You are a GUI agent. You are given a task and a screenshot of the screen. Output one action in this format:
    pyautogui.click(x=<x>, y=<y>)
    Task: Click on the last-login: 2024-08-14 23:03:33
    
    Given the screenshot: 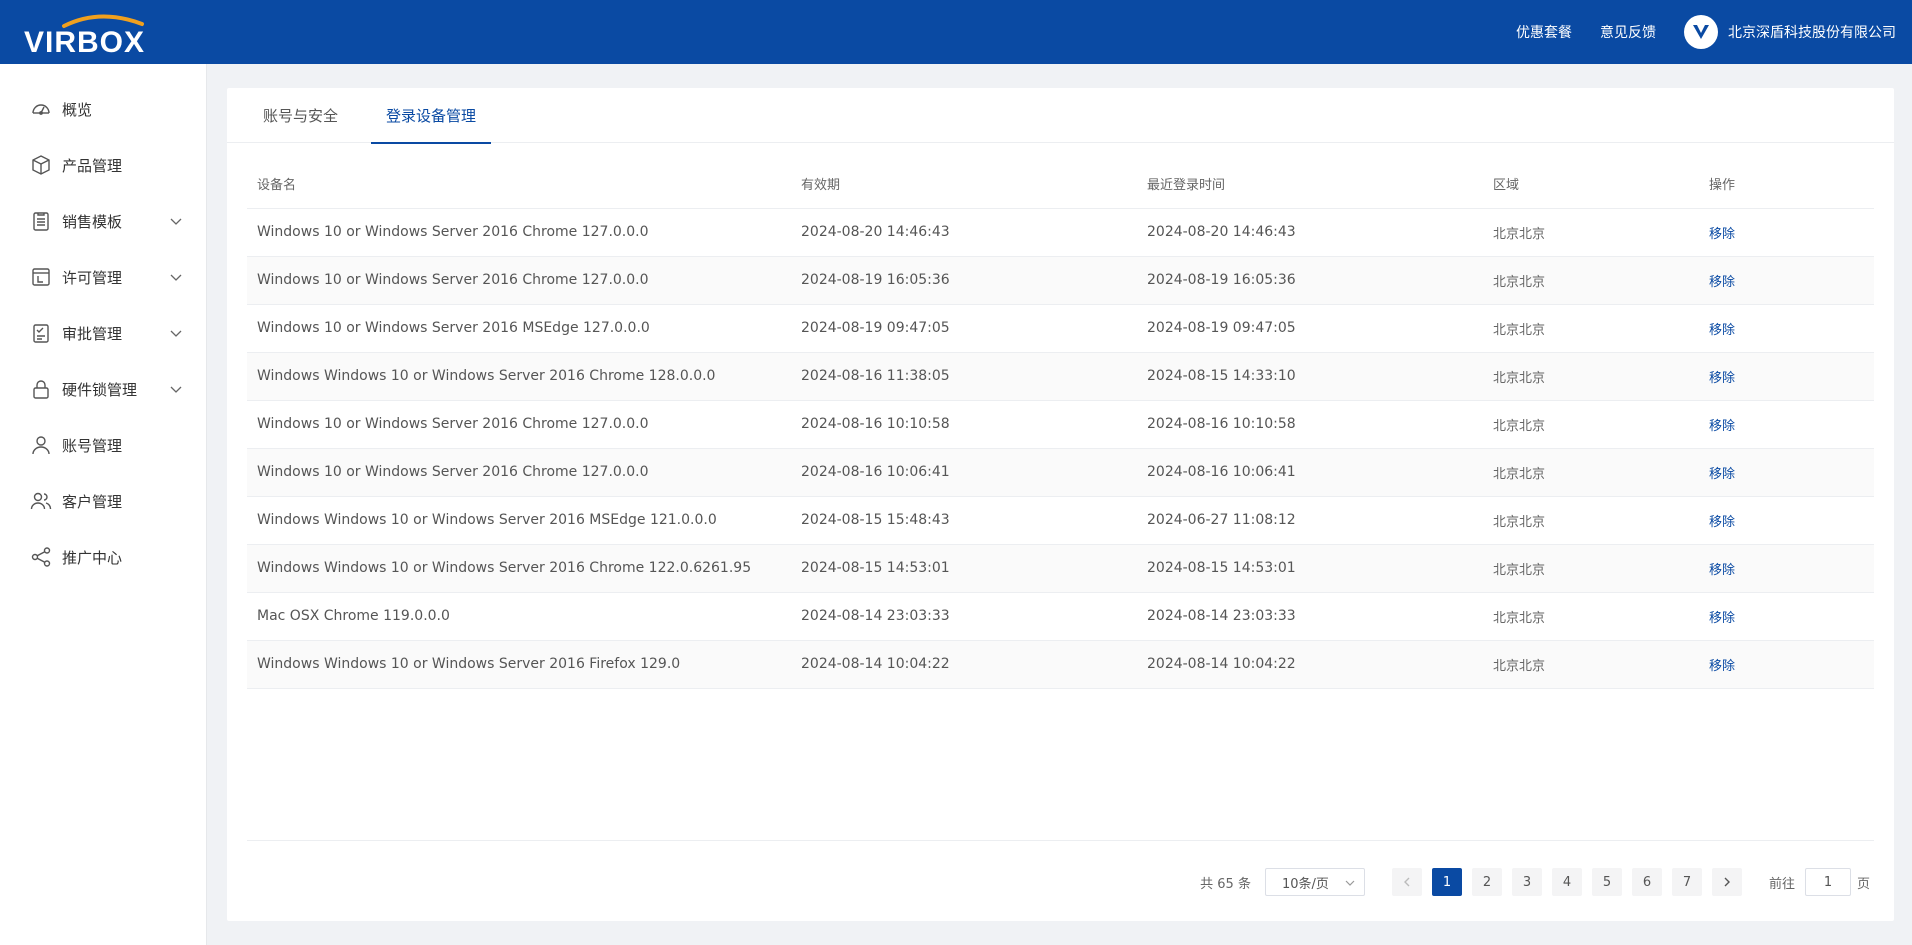 What is the action you would take?
    pyautogui.click(x=1310, y=616)
    